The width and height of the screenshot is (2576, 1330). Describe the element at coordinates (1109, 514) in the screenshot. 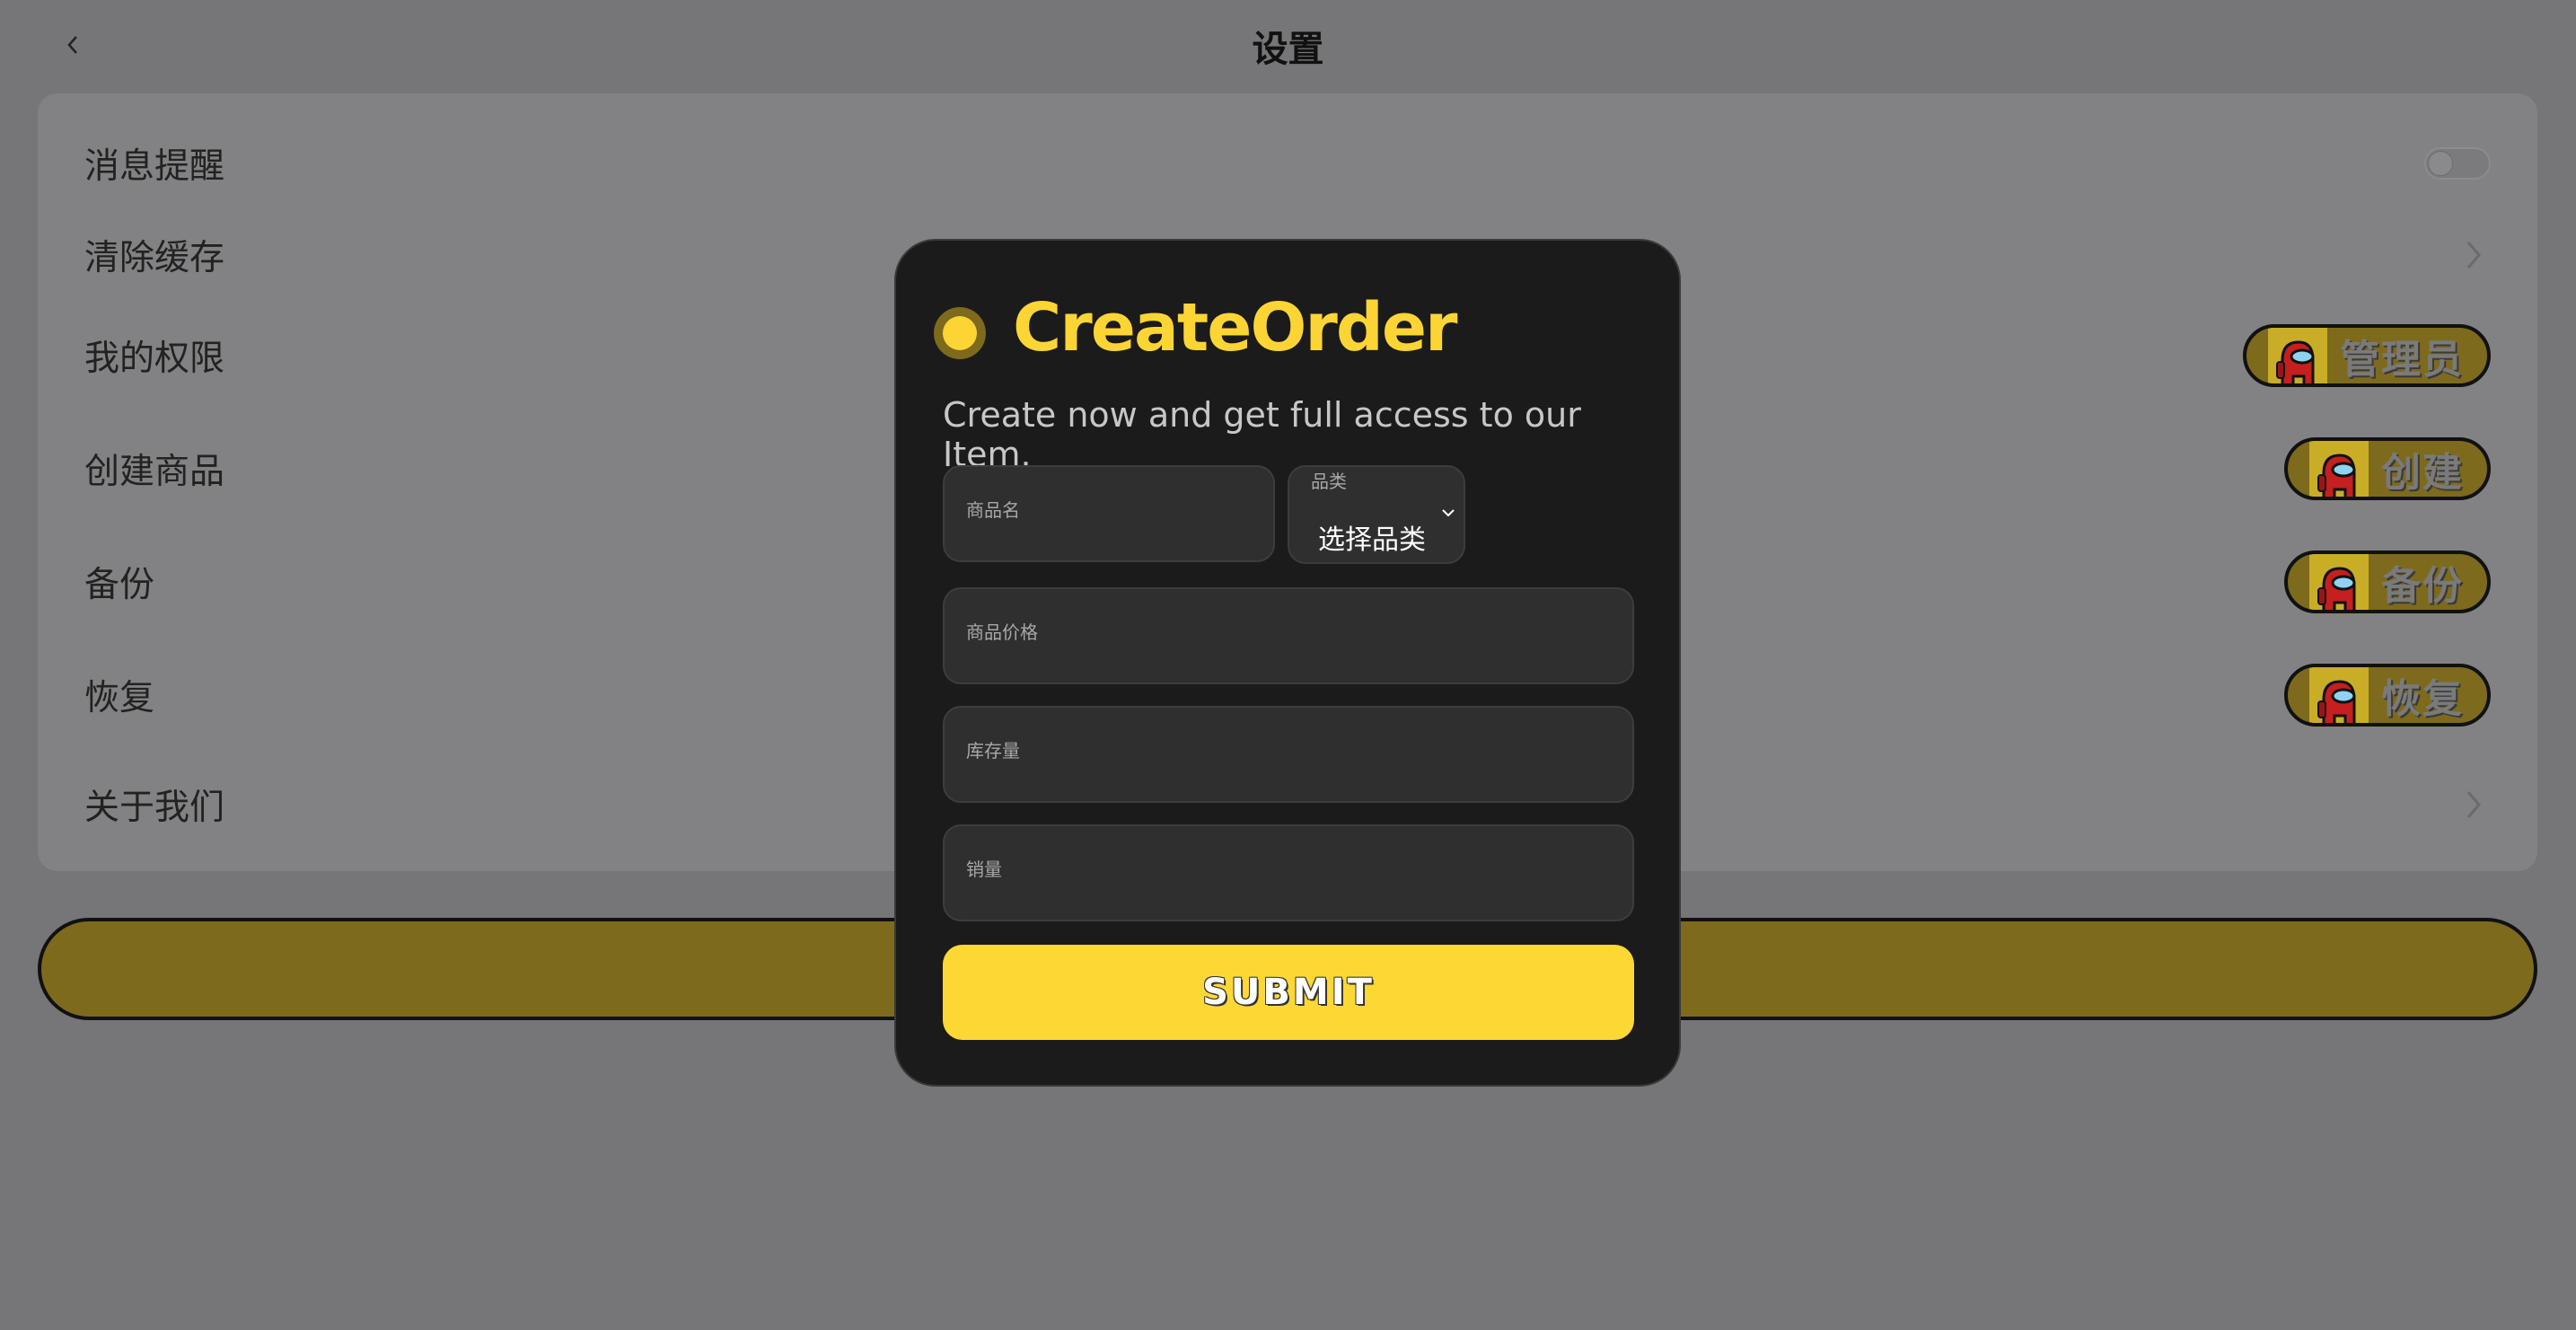

I see `item-name-input: 商品名` at that location.